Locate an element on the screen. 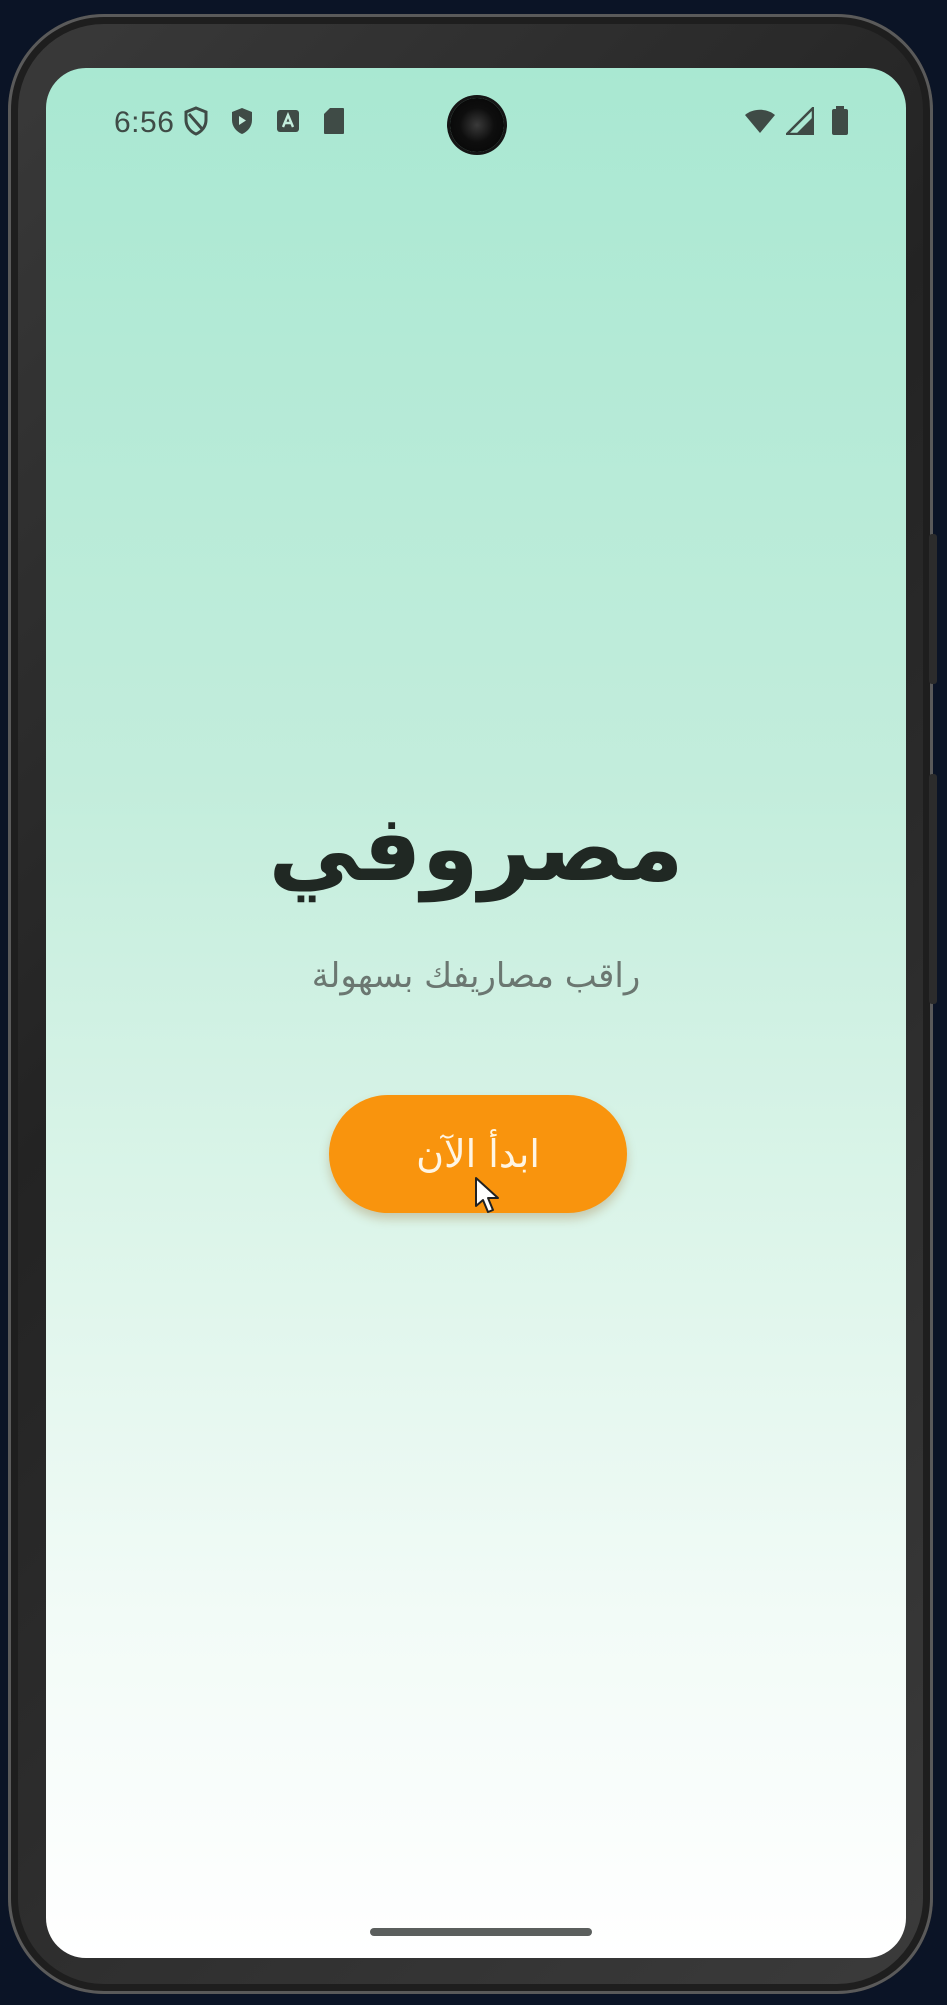  power-button is located at coordinates (933, 889).